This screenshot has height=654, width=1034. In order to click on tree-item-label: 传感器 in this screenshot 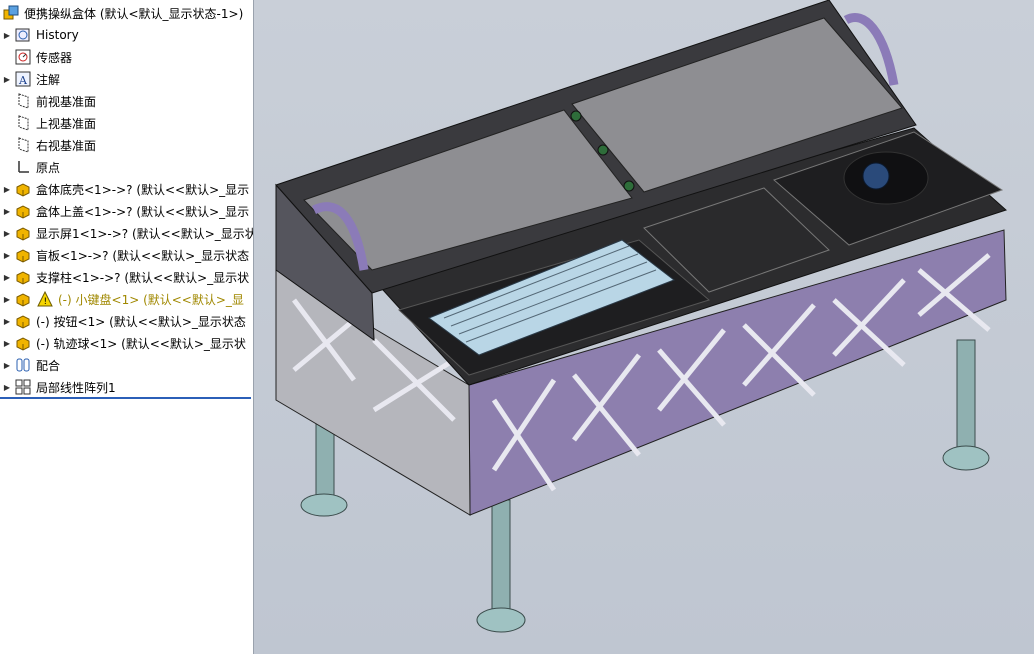, I will do `click(54, 57)`.